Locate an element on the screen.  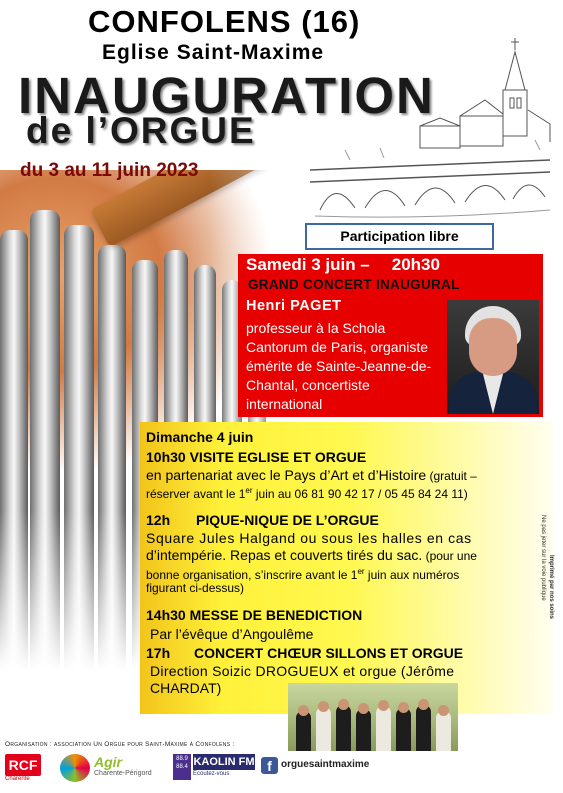
performer-portrait is located at coordinates (493, 357).